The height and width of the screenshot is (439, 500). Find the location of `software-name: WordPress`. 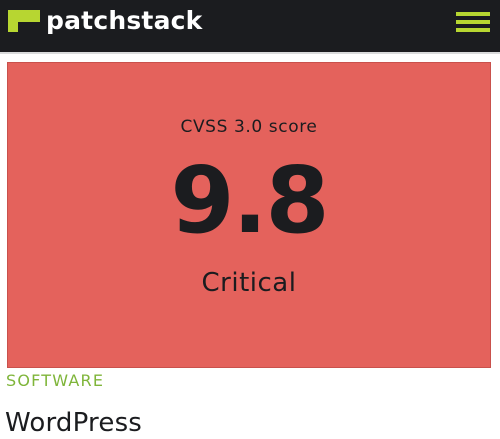

software-name: WordPress is located at coordinates (74, 423).